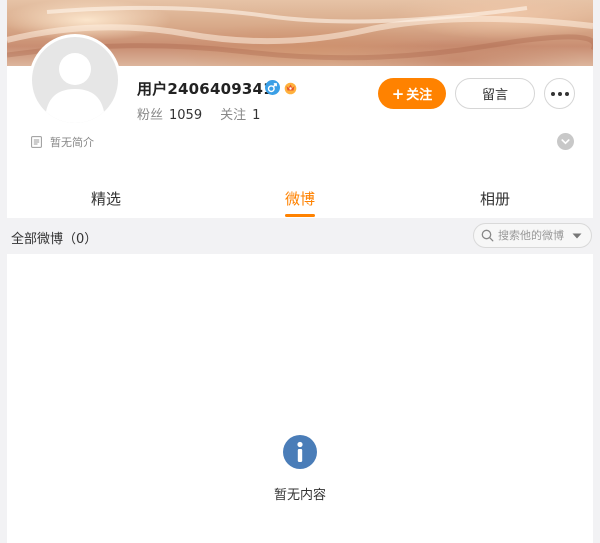 The height and width of the screenshot is (543, 600). Describe the element at coordinates (300, 236) in the screenshot. I see `filter-bar: 全部微博（0）` at that location.